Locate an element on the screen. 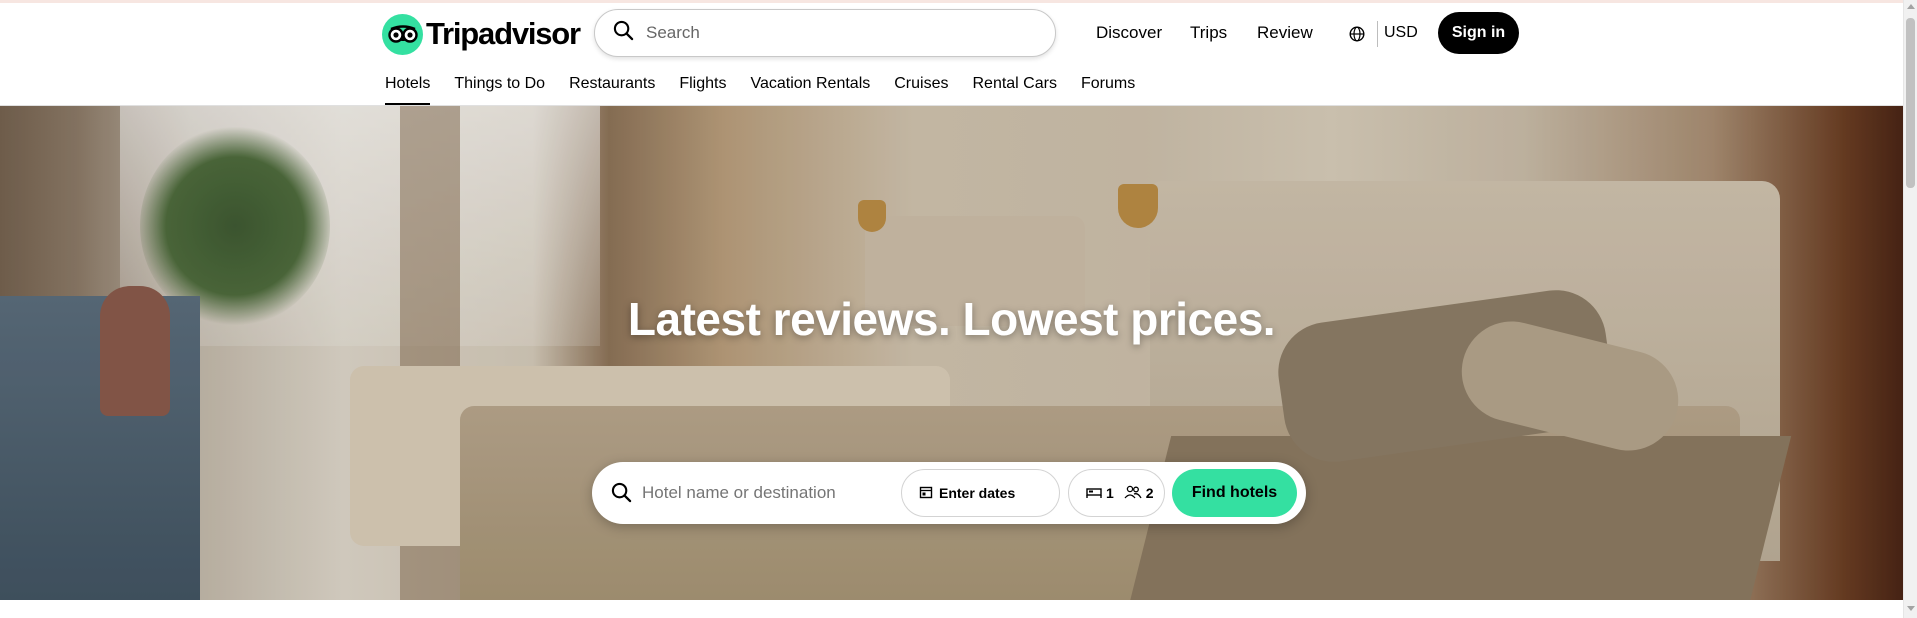 This screenshot has width=1917, height=618. rooms-guests-button: 1 2 is located at coordinates (1116, 493).